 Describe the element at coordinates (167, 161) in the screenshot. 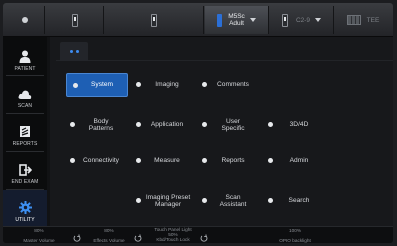

I see `button-label: Measure` at that location.